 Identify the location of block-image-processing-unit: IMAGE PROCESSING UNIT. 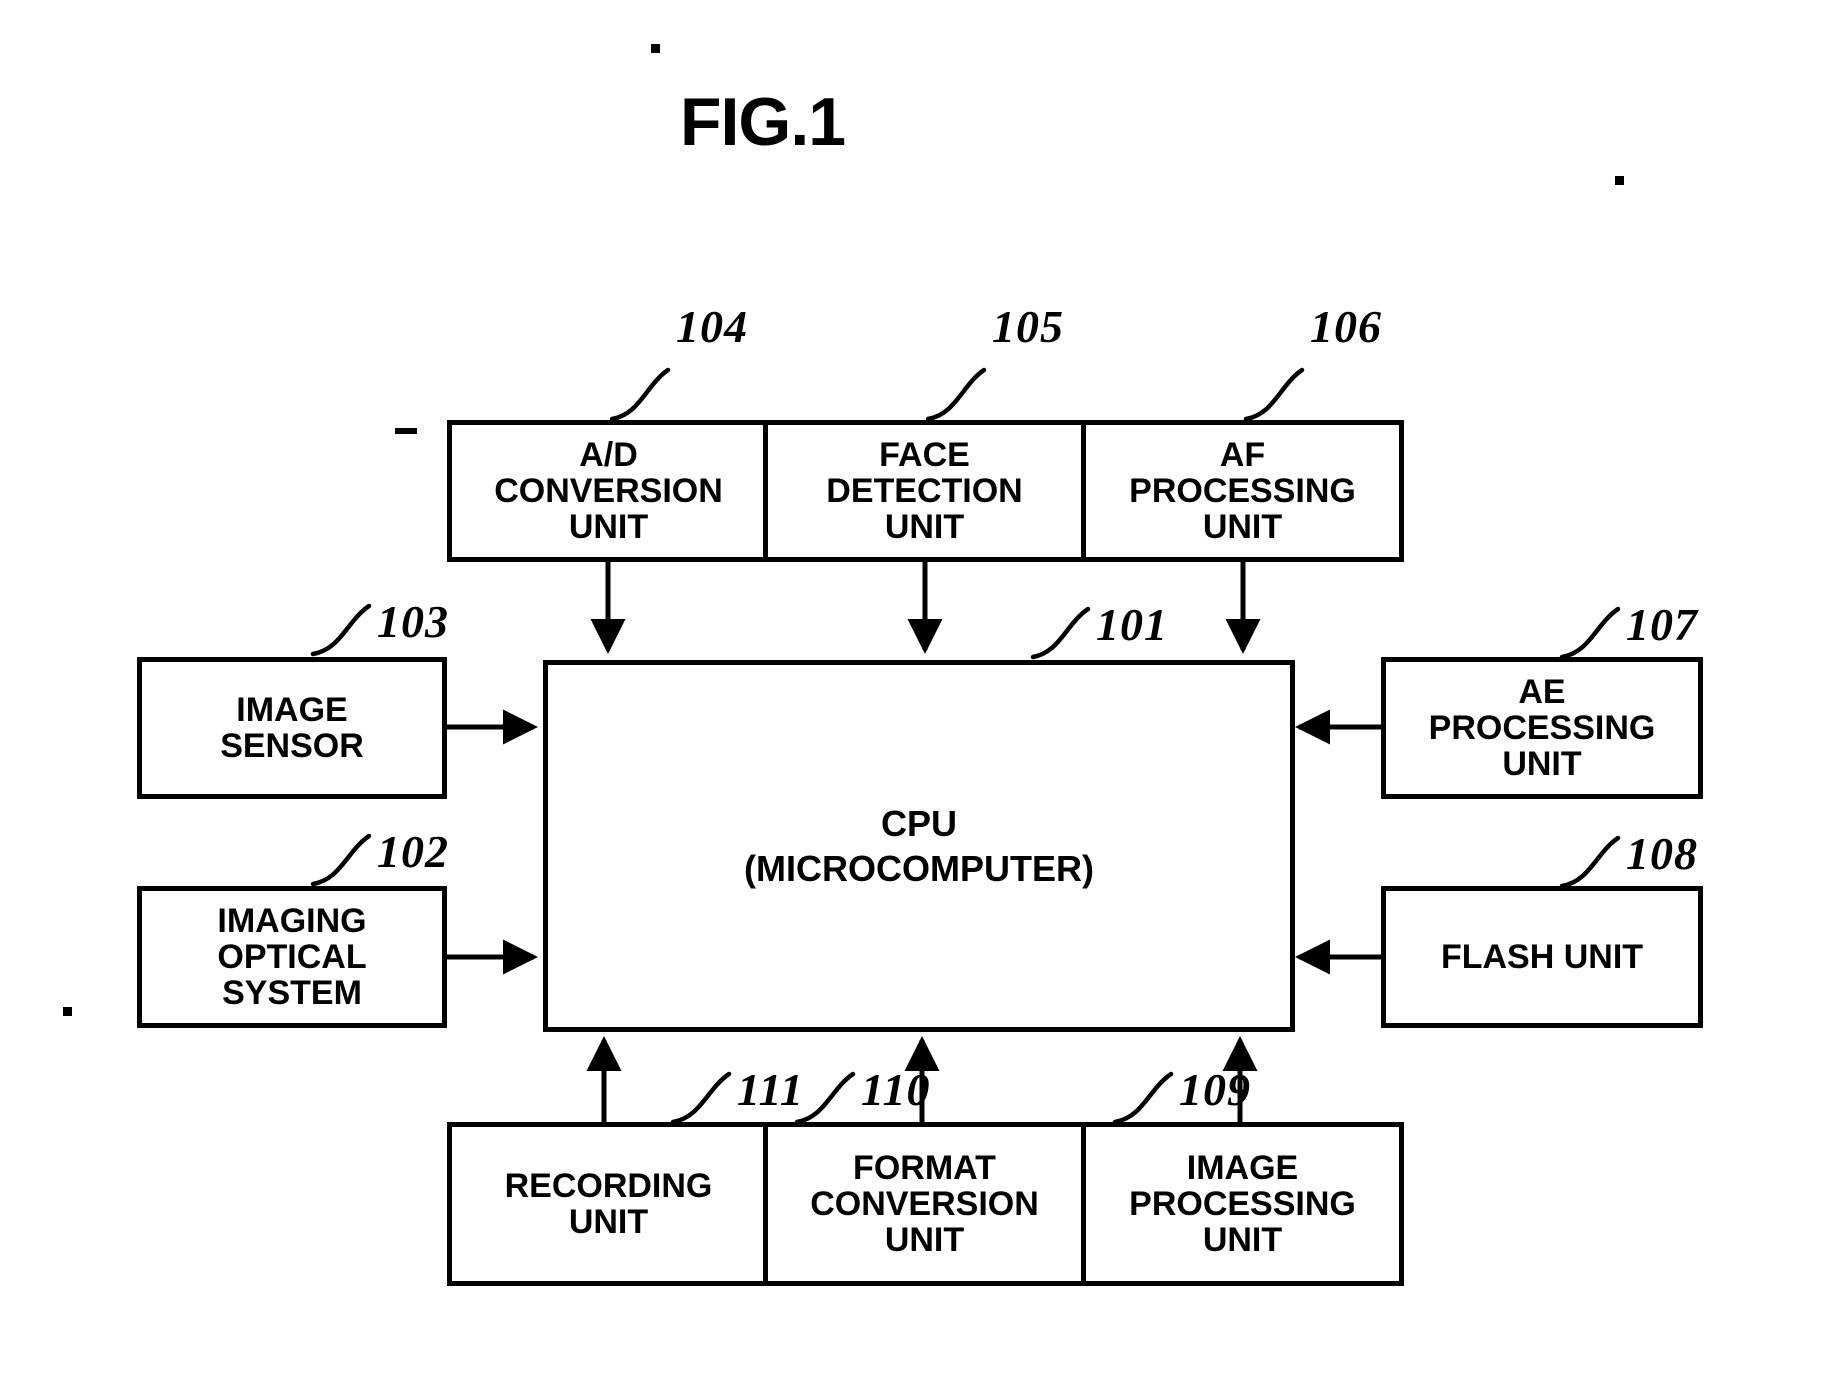
(1242, 1204).